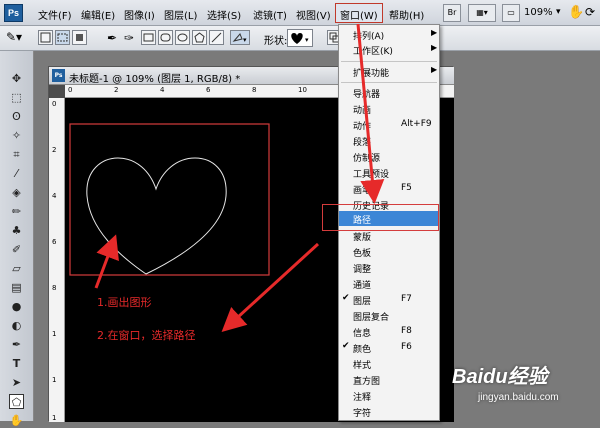 The image size is (600, 428). What do you see at coordinates (590, 12) in the screenshot?
I see `rotate-view-icon: ⟳` at bounding box center [590, 12].